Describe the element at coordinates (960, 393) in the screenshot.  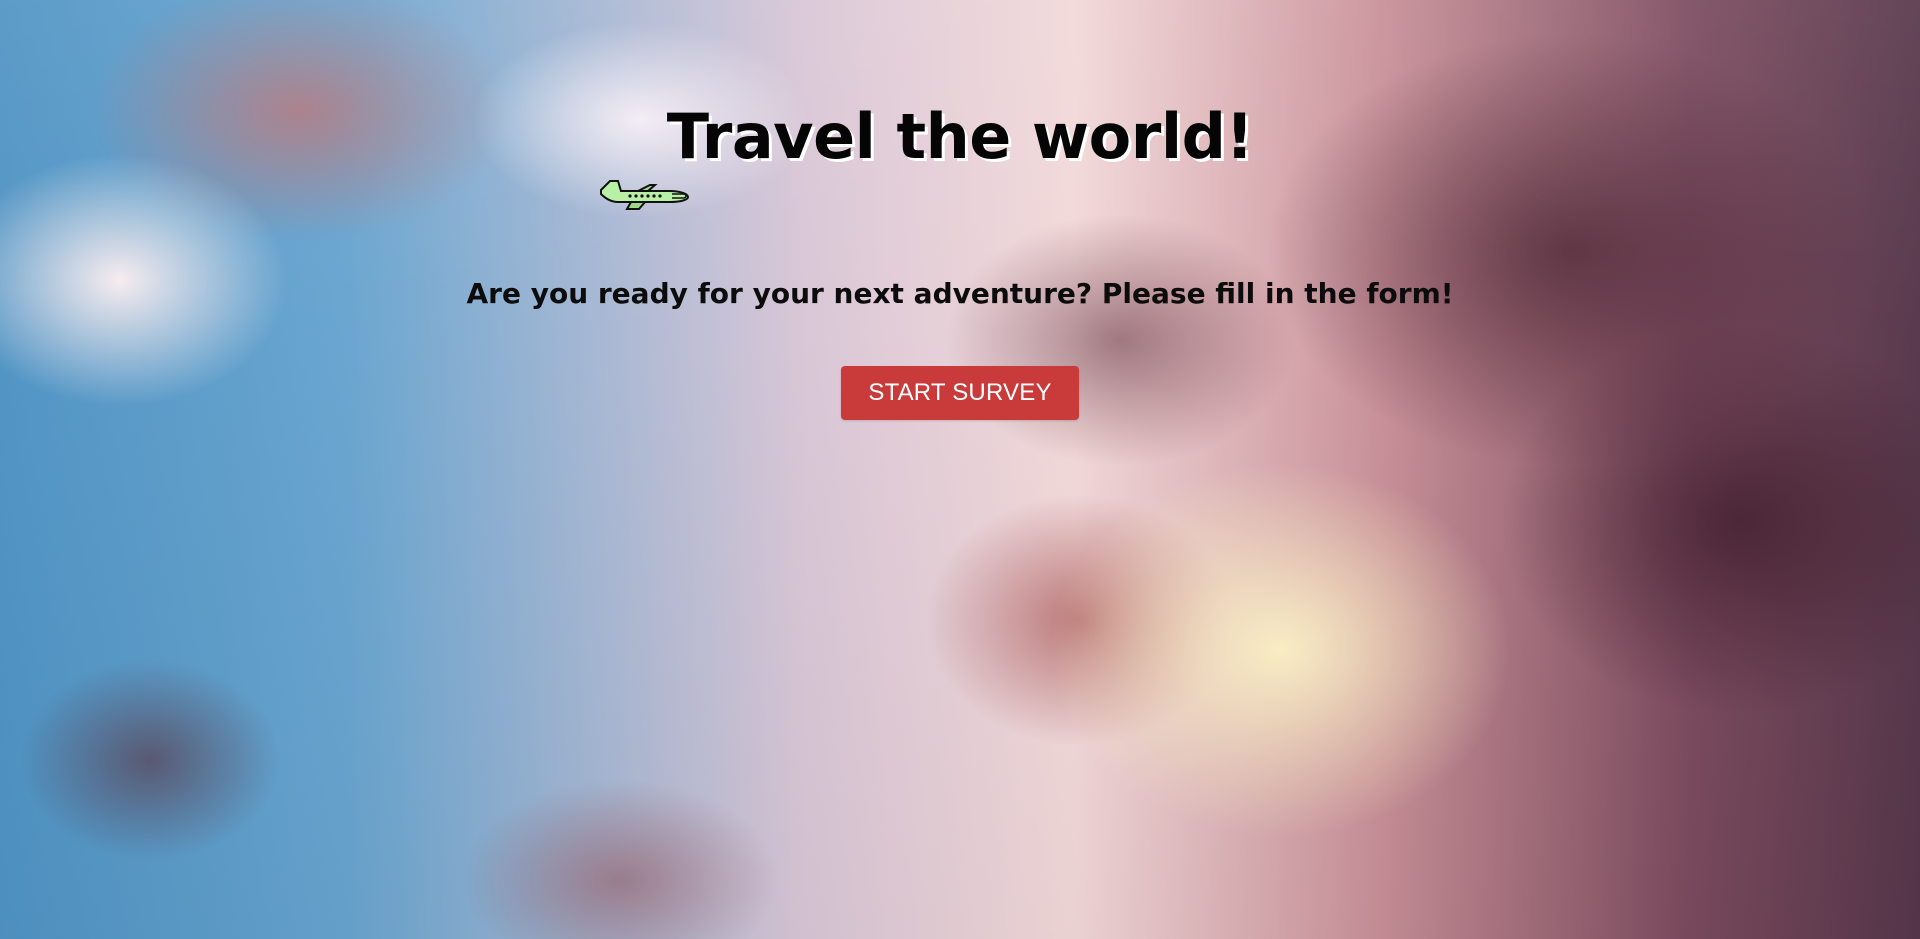
I see `start-survey-button: START SURVEY` at that location.